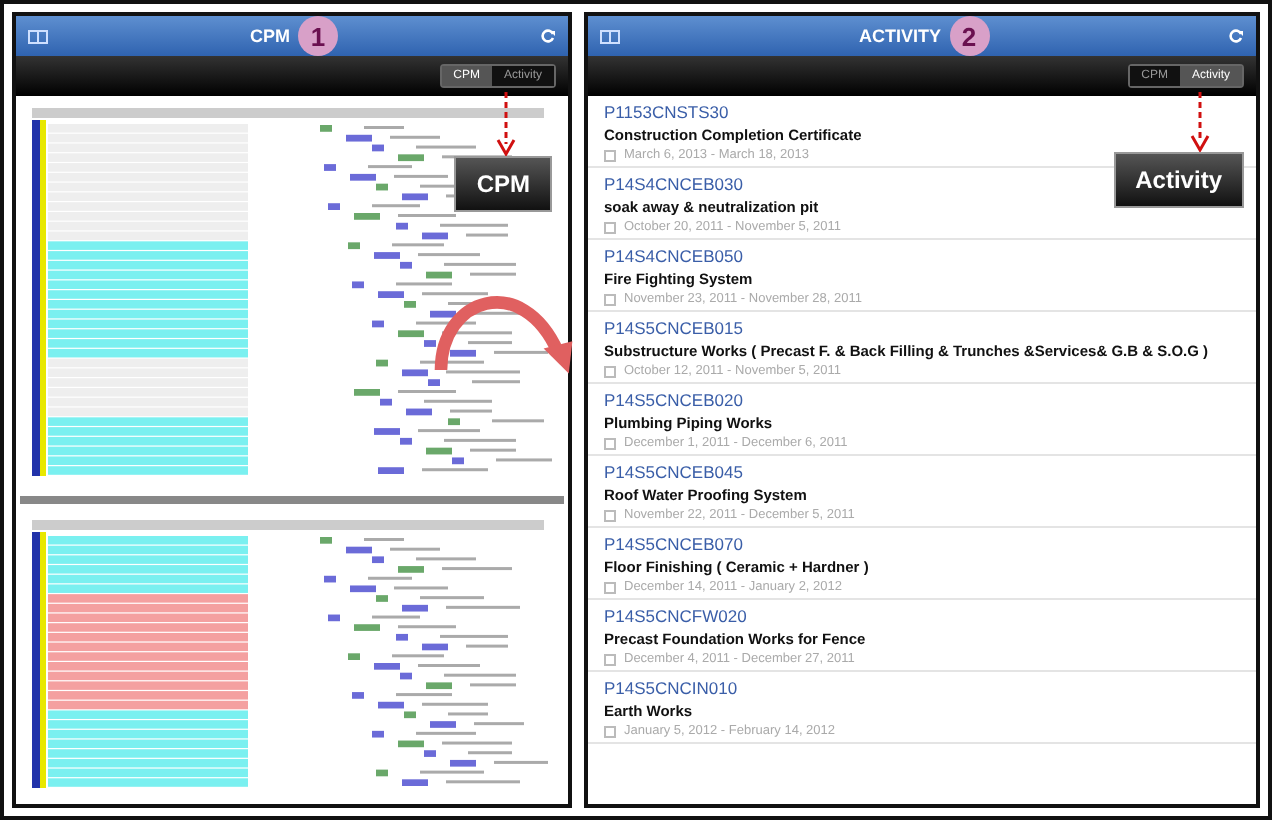 This screenshot has width=1272, height=820. What do you see at coordinates (673, 544) in the screenshot?
I see `activity-code: P14S5CNCEB070` at bounding box center [673, 544].